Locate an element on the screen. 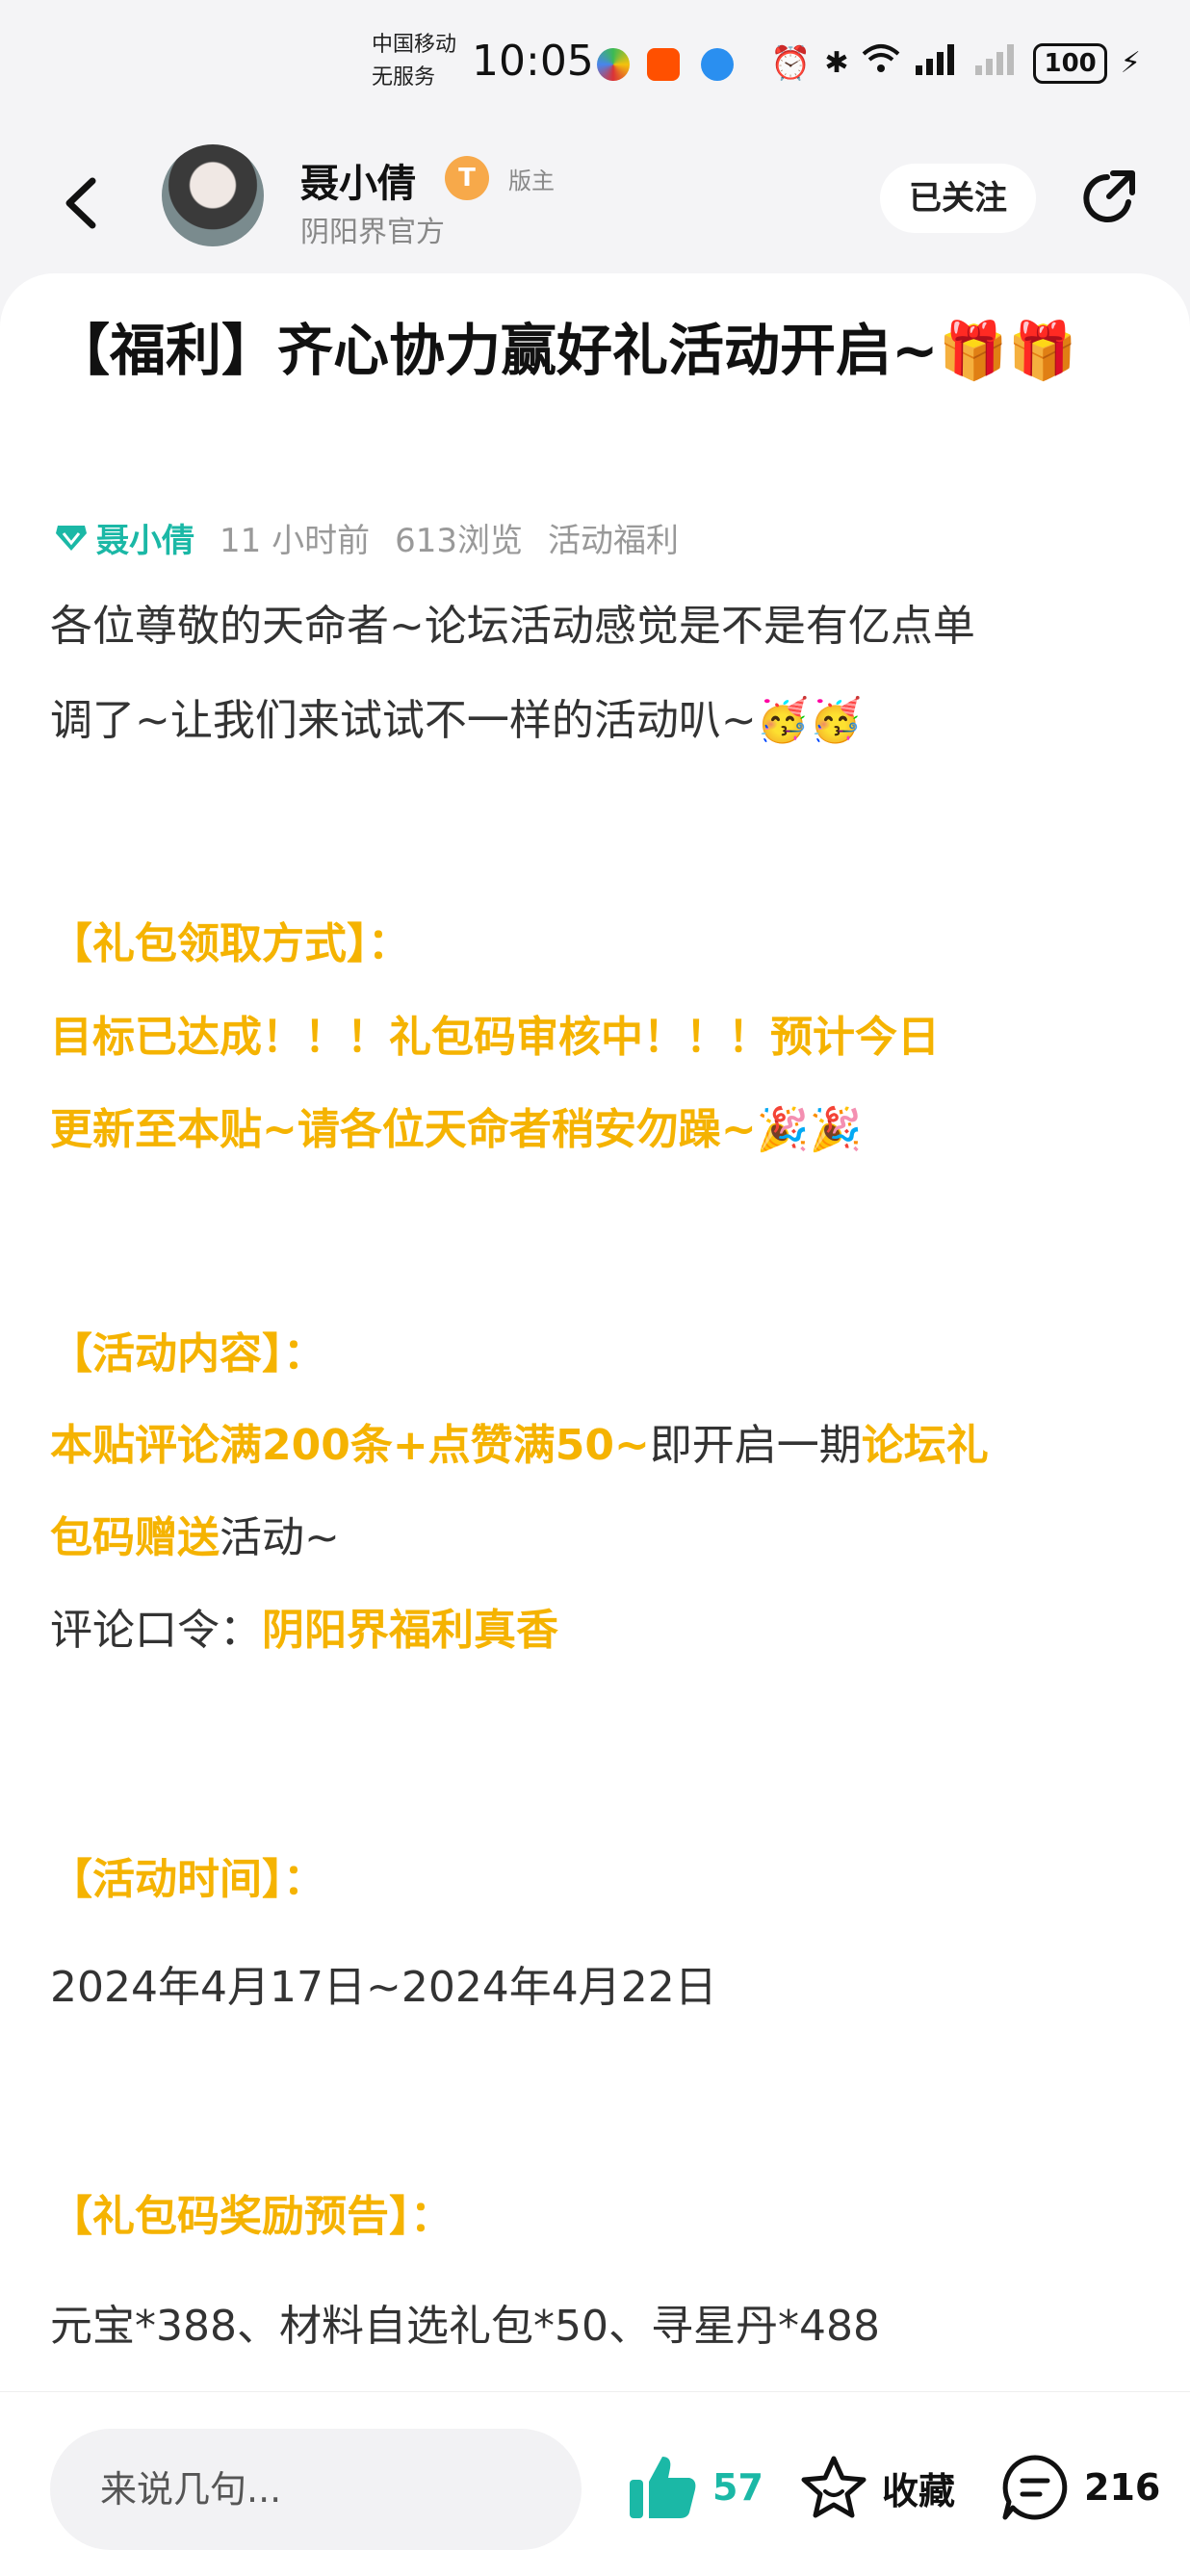  like-button: 57 is located at coordinates (695, 2488).